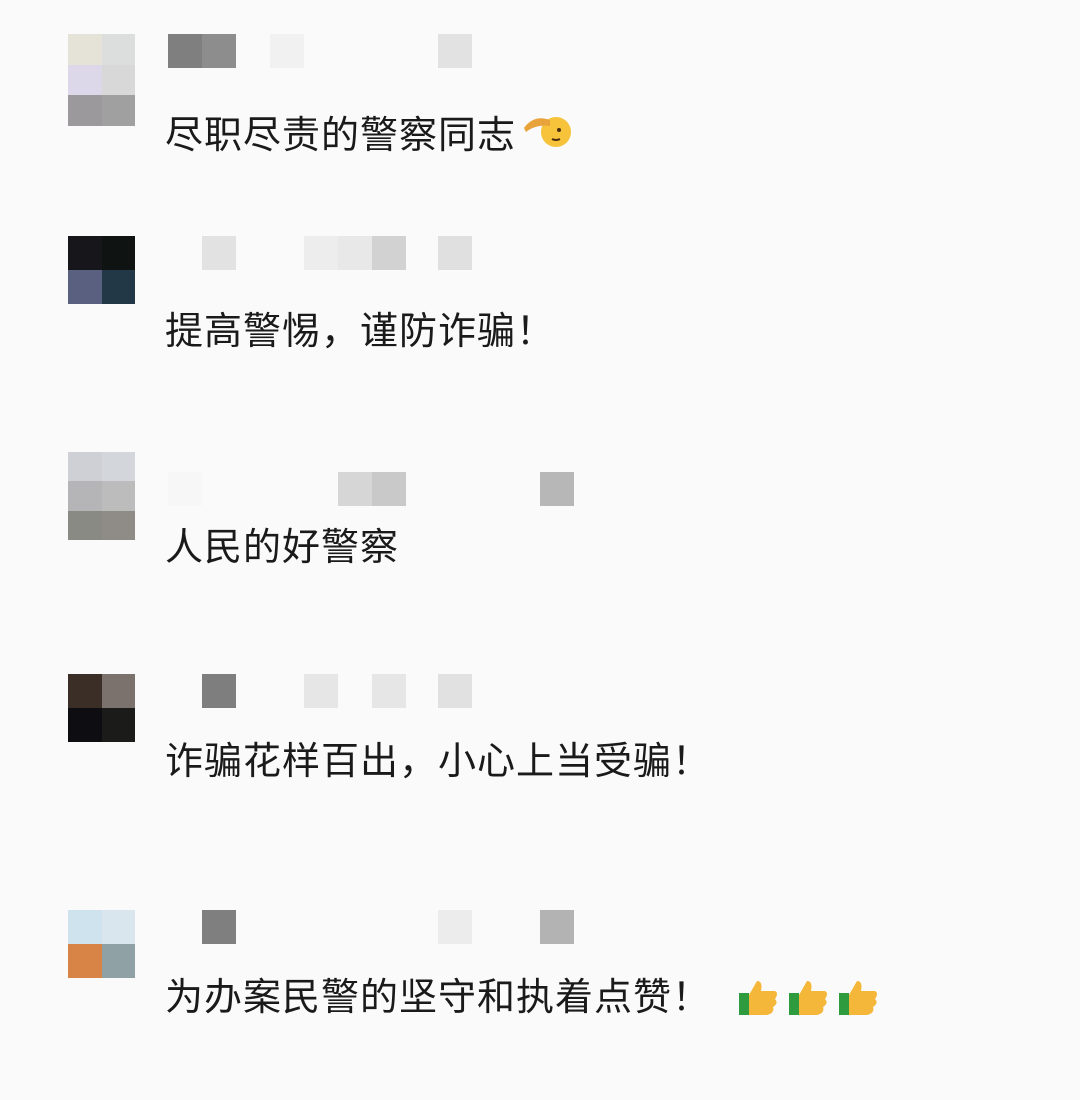 Image resolution: width=1080 pixels, height=1100 pixels. I want to click on comment-text-content: 人民的好警察, so click(282, 547).